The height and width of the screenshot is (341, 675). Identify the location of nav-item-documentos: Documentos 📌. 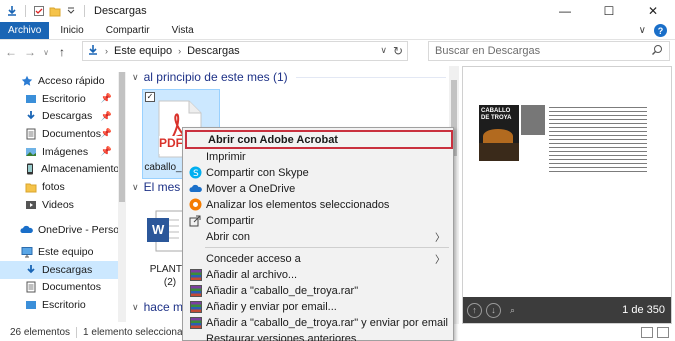
(59, 134).